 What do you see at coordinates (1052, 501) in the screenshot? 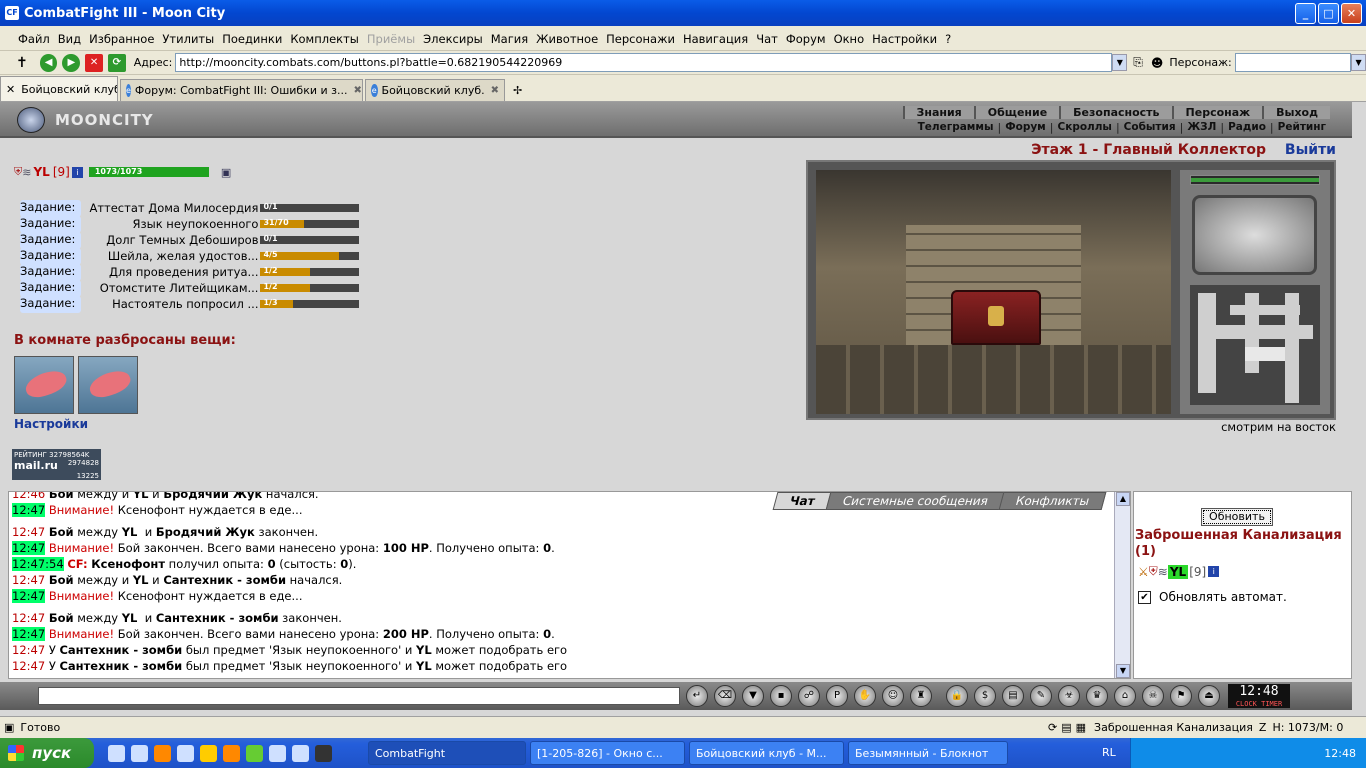
I see `chat-tab: Конфликты` at bounding box center [1052, 501].